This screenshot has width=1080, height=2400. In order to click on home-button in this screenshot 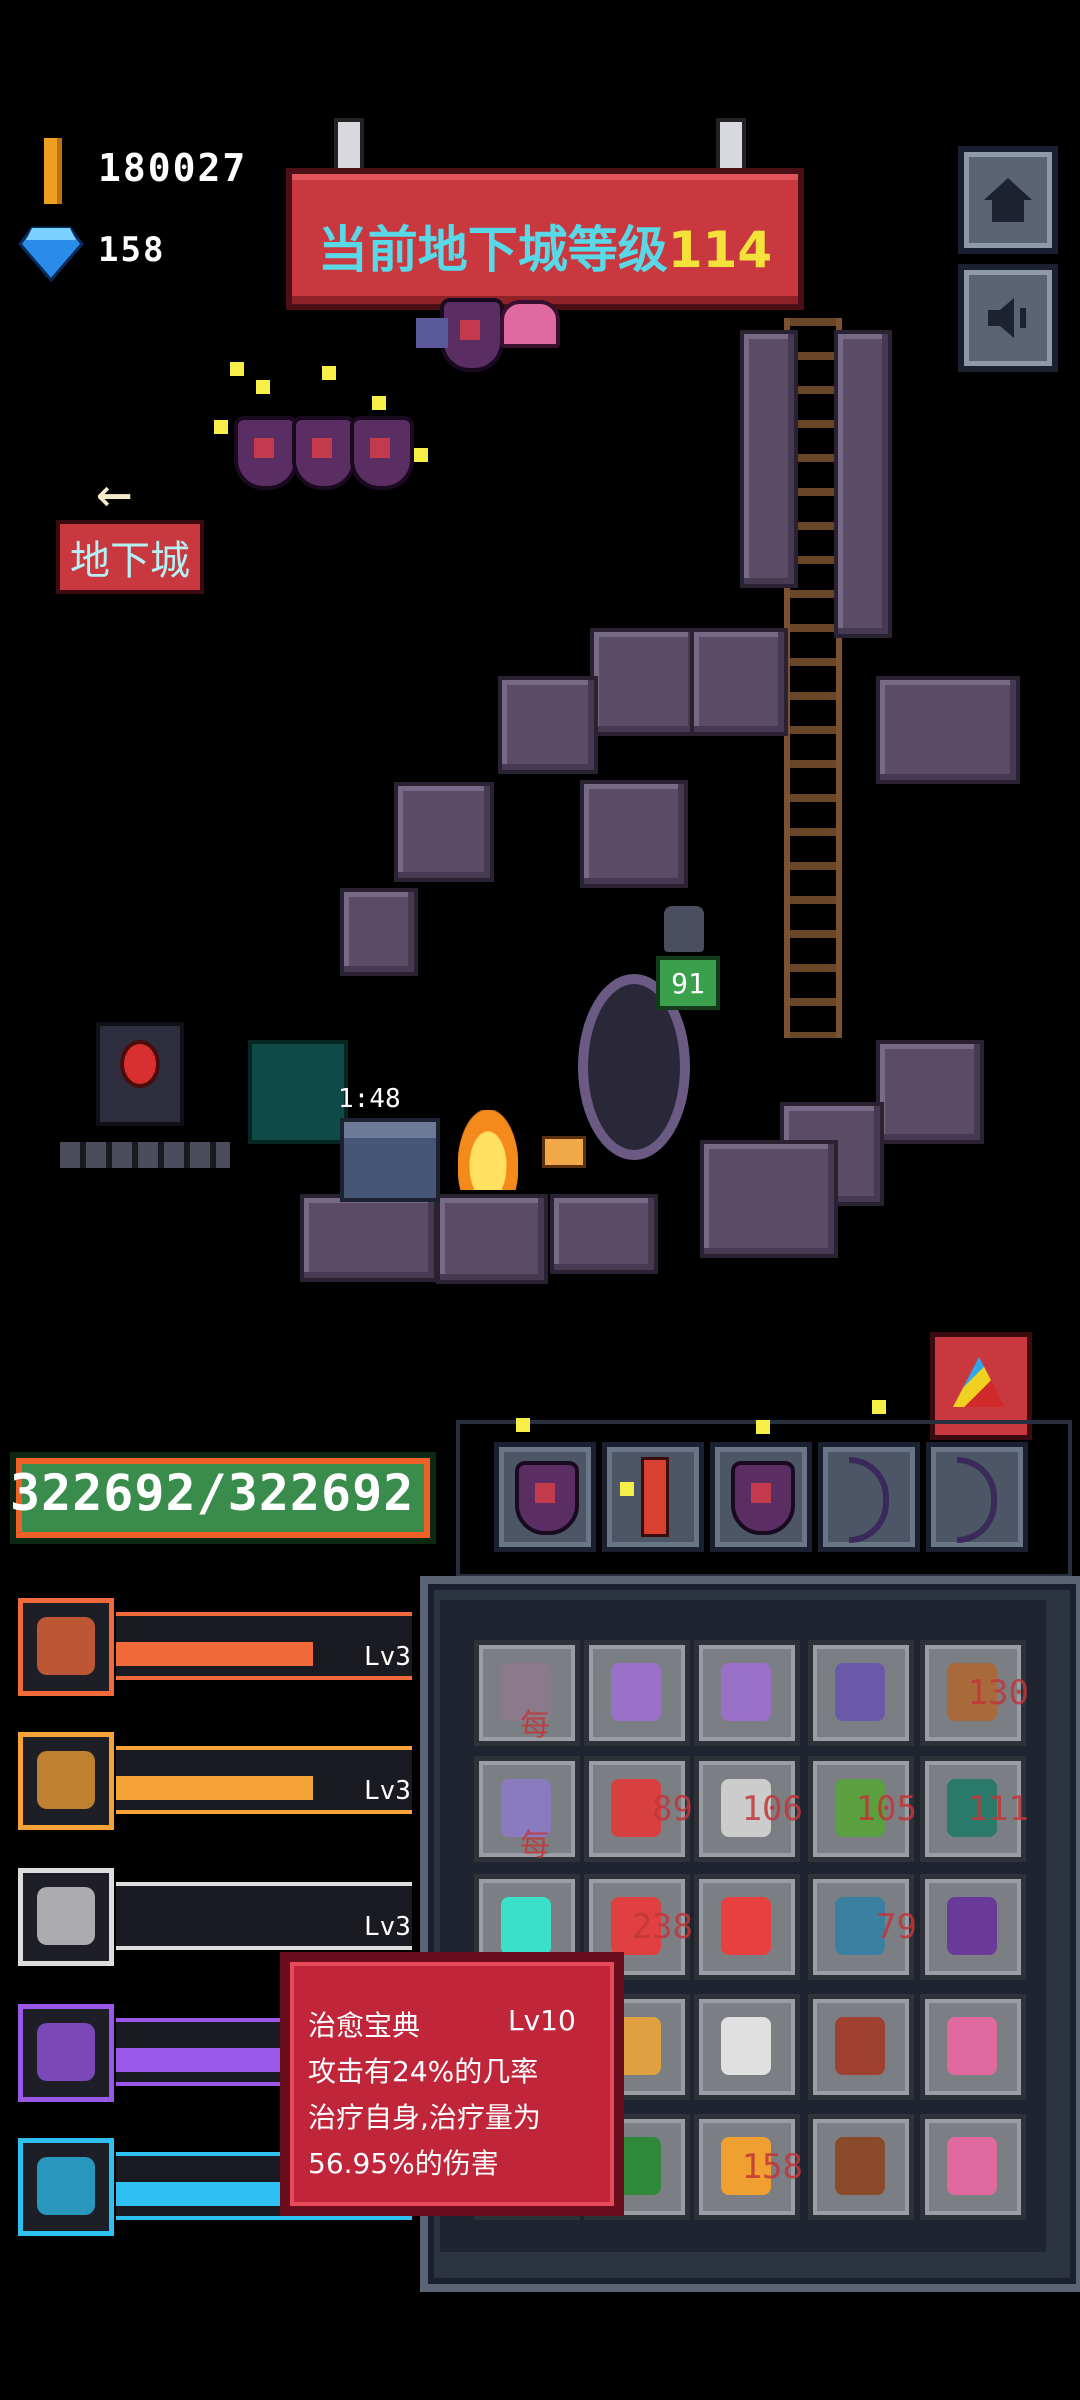, I will do `click(1008, 200)`.